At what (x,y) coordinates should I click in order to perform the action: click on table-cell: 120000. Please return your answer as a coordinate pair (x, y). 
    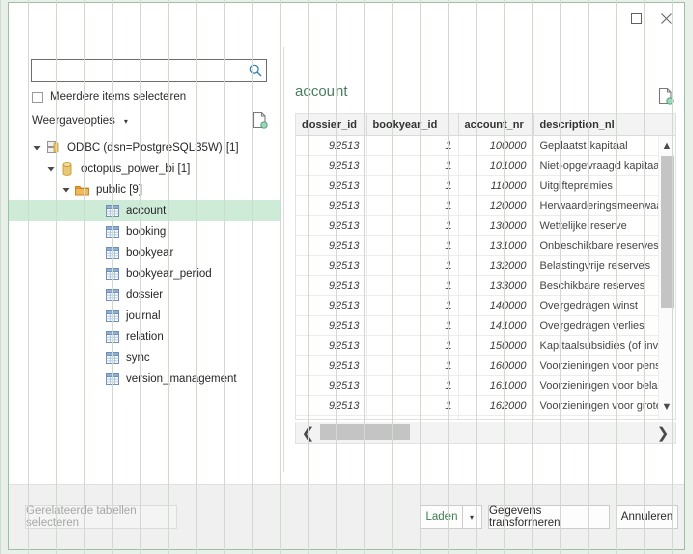
    Looking at the image, I should click on (496, 205).